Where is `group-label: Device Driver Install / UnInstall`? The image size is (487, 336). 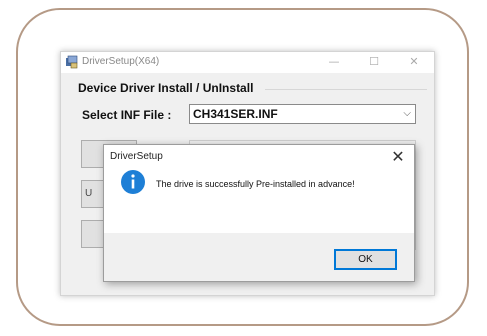 group-label: Device Driver Install / UnInstall is located at coordinates (166, 88).